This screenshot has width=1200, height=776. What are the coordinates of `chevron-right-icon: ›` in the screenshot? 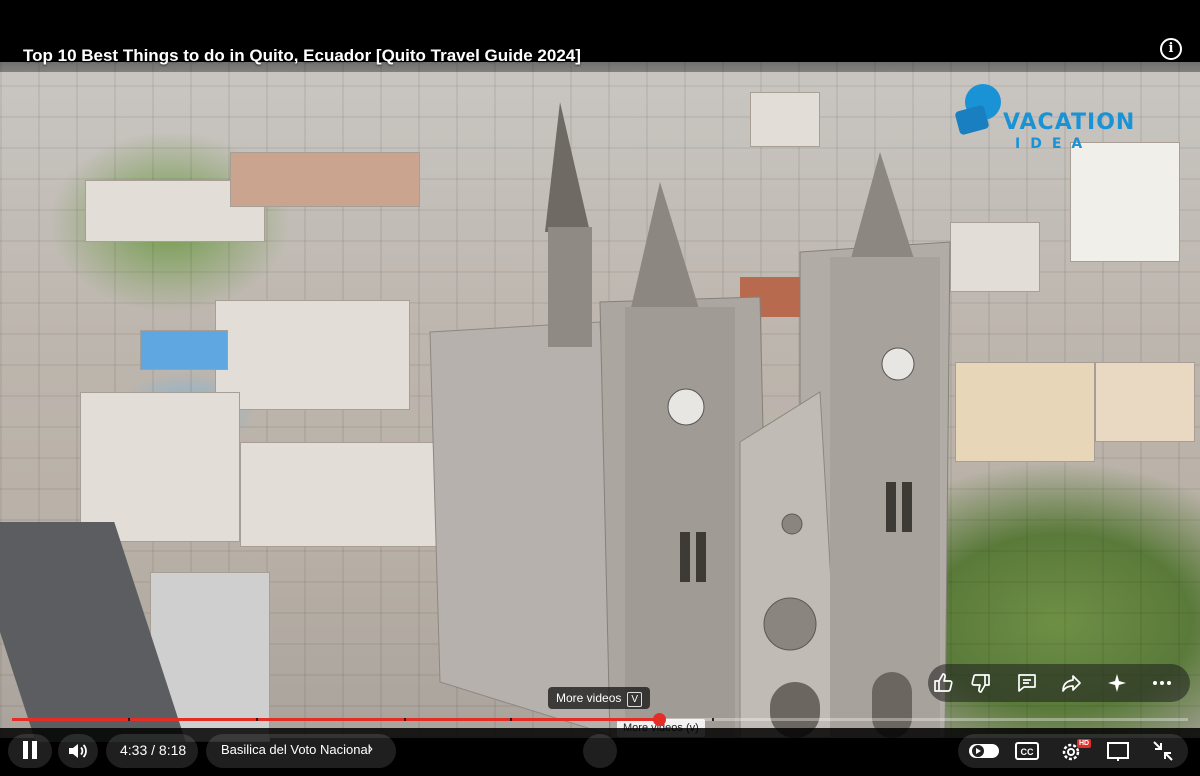 It's located at (370, 748).